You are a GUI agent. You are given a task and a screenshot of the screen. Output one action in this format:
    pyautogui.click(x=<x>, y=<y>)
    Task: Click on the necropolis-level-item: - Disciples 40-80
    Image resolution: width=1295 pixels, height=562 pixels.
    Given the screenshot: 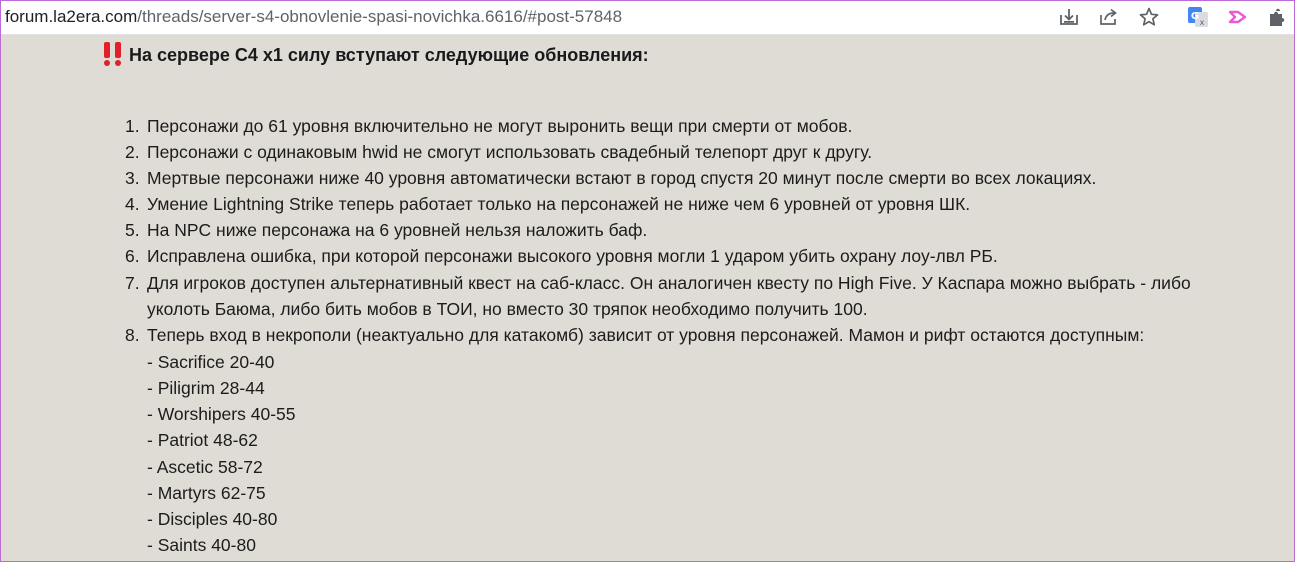 What is the action you would take?
    pyautogui.click(x=212, y=519)
    